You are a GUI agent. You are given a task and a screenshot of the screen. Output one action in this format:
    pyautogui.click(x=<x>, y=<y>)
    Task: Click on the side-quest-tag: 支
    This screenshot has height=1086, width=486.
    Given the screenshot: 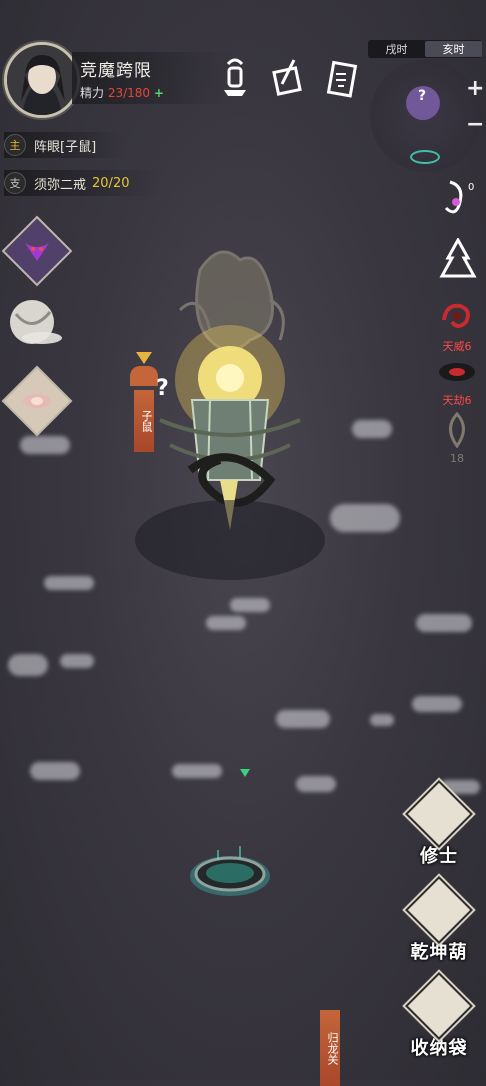 What is the action you would take?
    pyautogui.click(x=15, y=183)
    